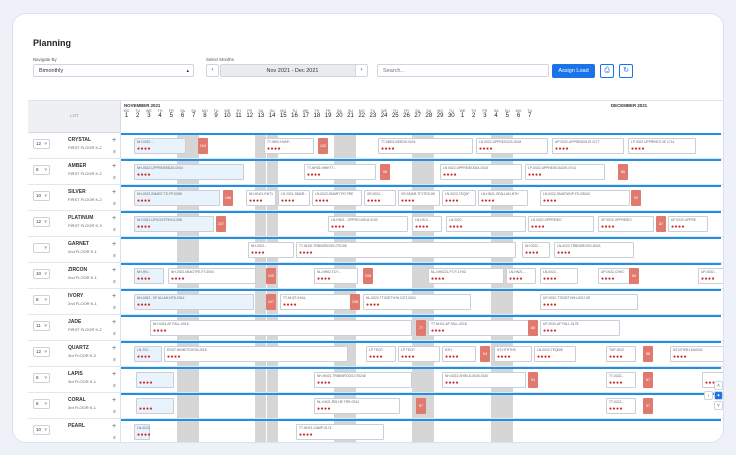  I want to click on print-icon: ⎙, so click(607, 71).